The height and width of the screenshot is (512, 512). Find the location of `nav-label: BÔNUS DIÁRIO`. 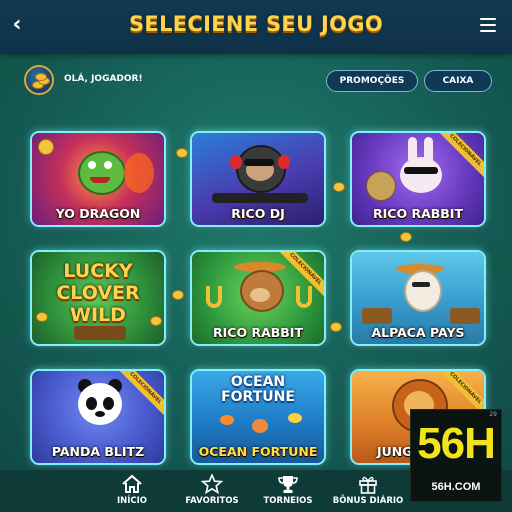

nav-label: BÔNUS DIÁRIO is located at coordinates (368, 501).